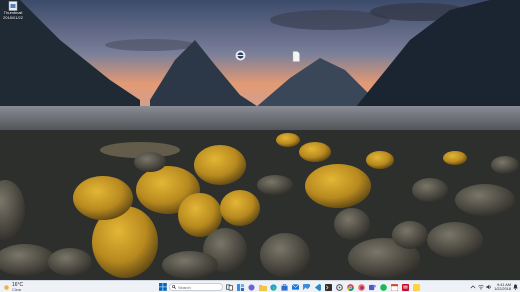 Image resolution: width=520 pixels, height=292 pixels. I want to click on windows-start-icon, so click(162, 287).